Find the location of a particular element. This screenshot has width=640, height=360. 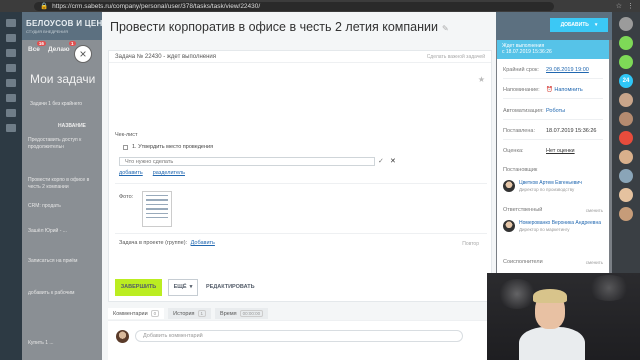

confirm-icon: ✓ is located at coordinates (381, 161).